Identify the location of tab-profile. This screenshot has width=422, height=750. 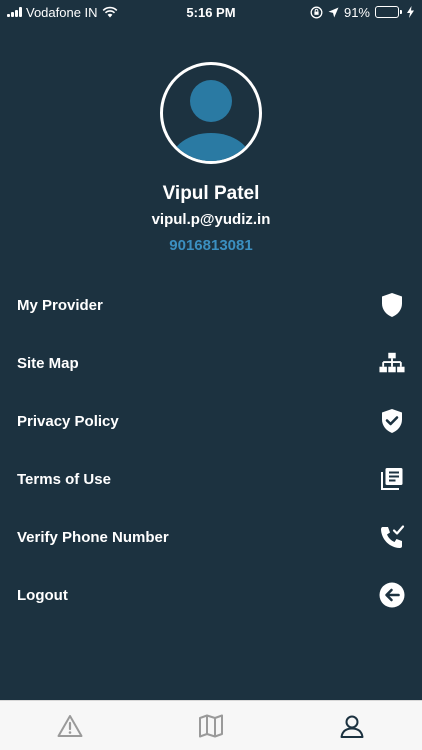
(351, 725).